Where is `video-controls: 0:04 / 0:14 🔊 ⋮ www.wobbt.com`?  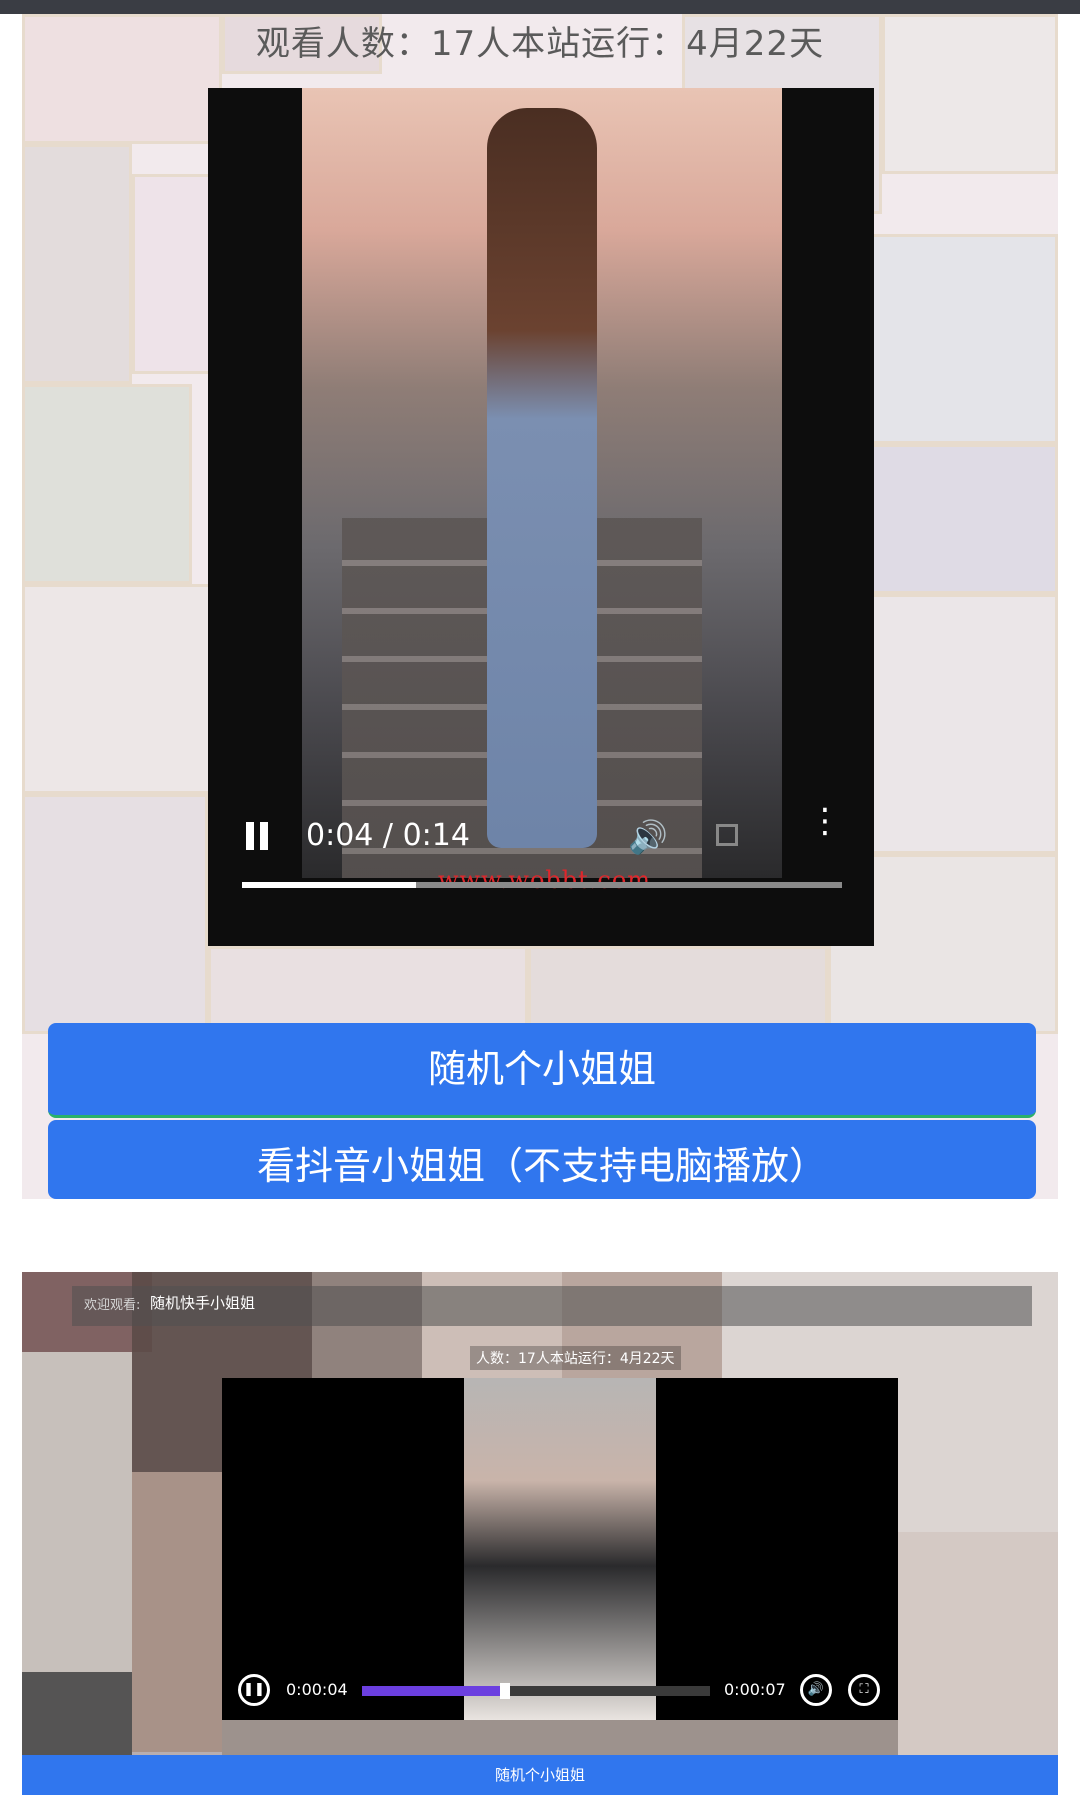 video-controls: 0:04 / 0:14 🔊 ⋮ www.wobbt.com is located at coordinates (541, 875).